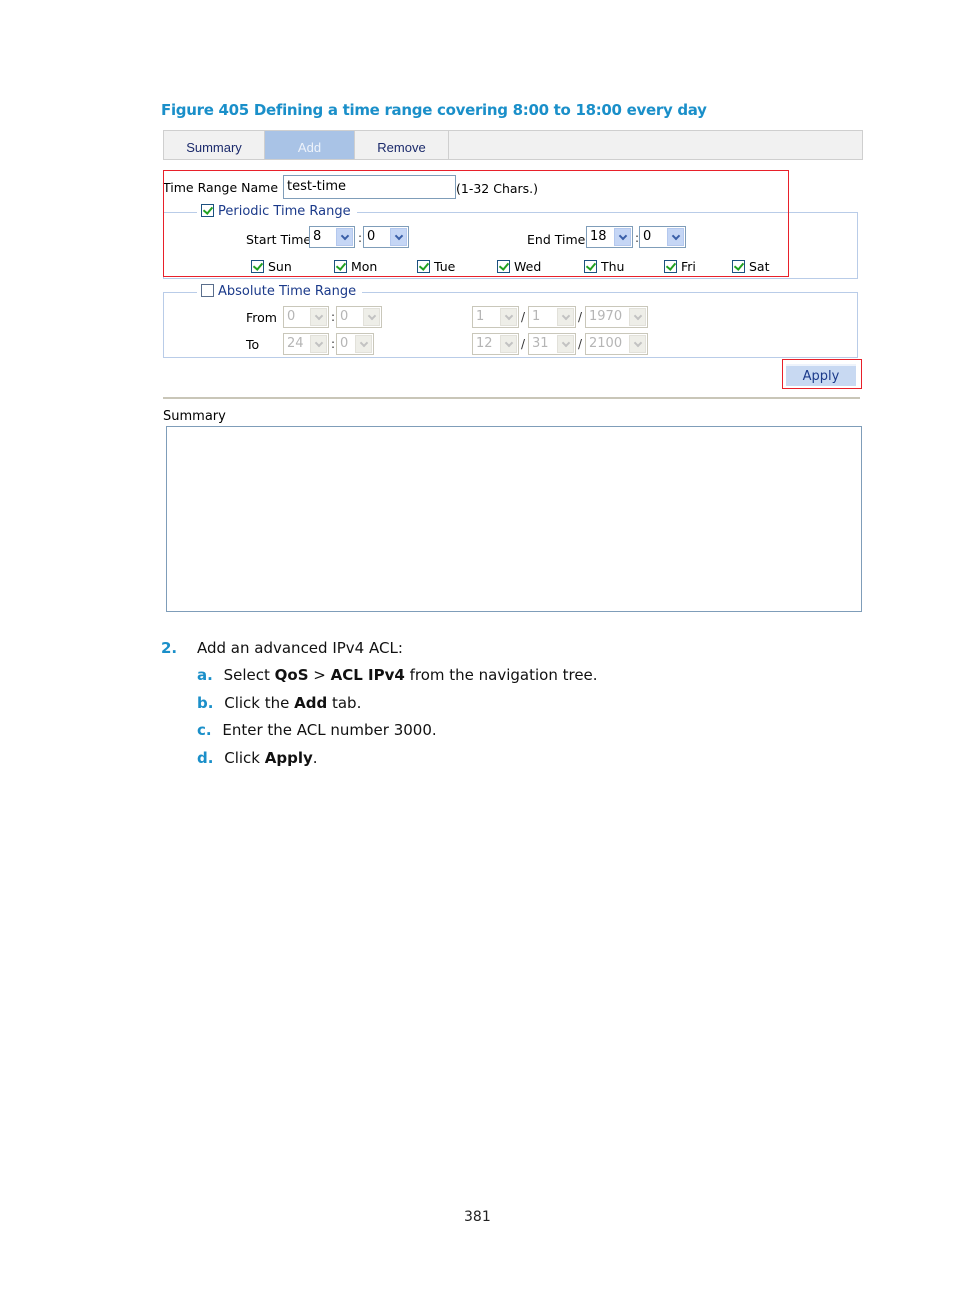 This screenshot has height=1296, width=954. I want to click on from-year-value: 1970, so click(606, 316).